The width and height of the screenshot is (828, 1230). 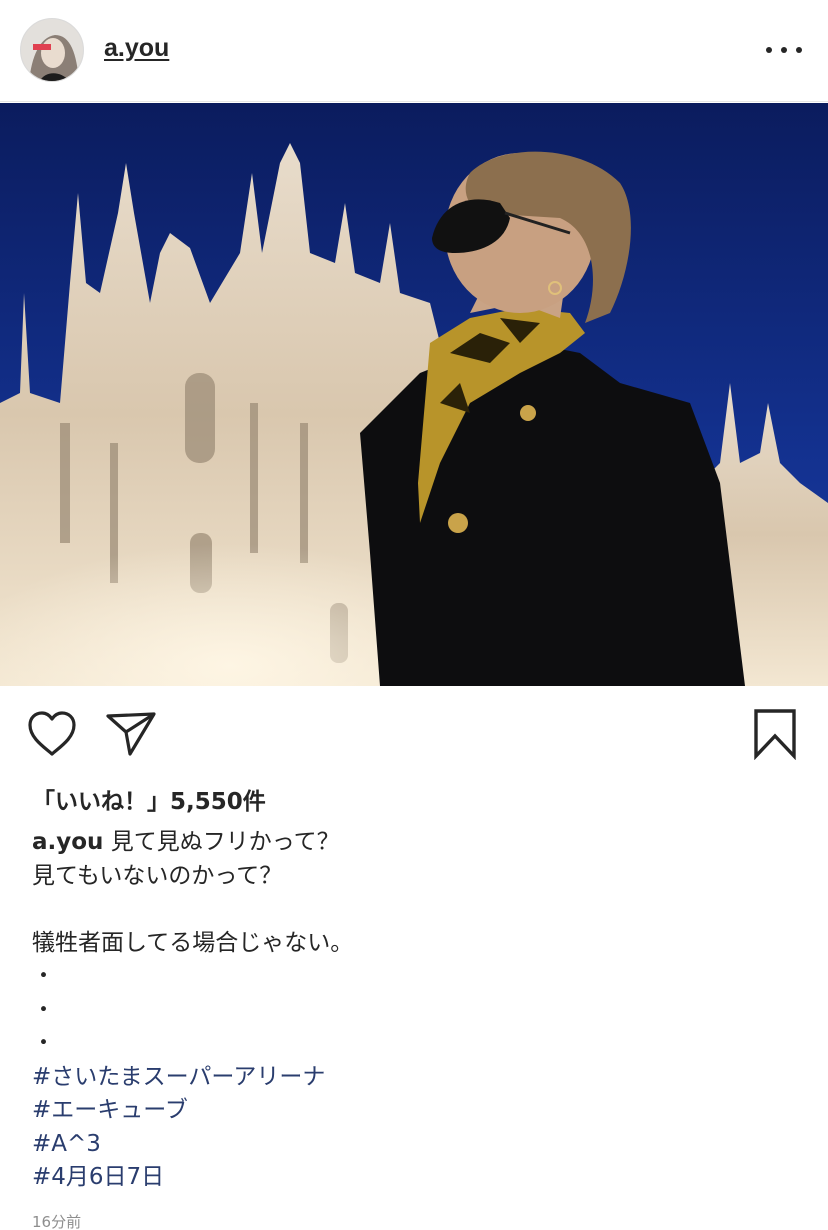 I want to click on more-horizontal-icon, so click(x=769, y=50).